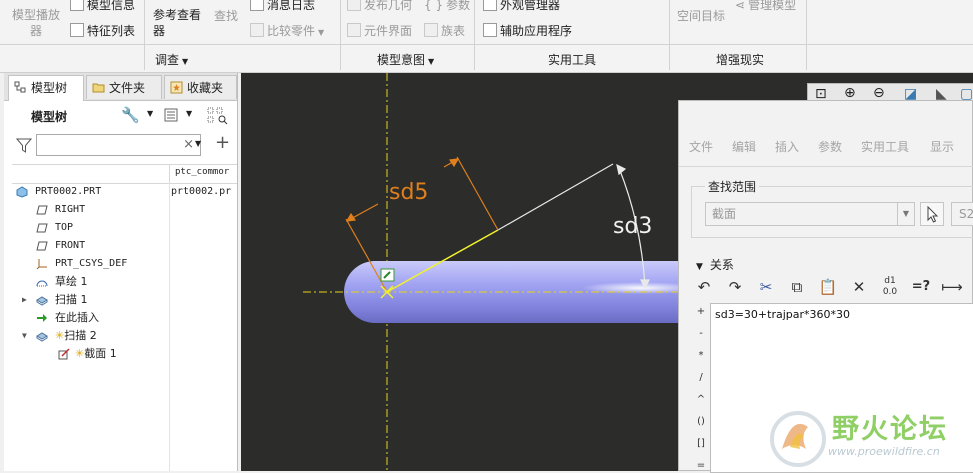 This screenshot has height=473, width=973. What do you see at coordinates (701, 399) in the screenshot?
I see `operator-power: ^` at bounding box center [701, 399].